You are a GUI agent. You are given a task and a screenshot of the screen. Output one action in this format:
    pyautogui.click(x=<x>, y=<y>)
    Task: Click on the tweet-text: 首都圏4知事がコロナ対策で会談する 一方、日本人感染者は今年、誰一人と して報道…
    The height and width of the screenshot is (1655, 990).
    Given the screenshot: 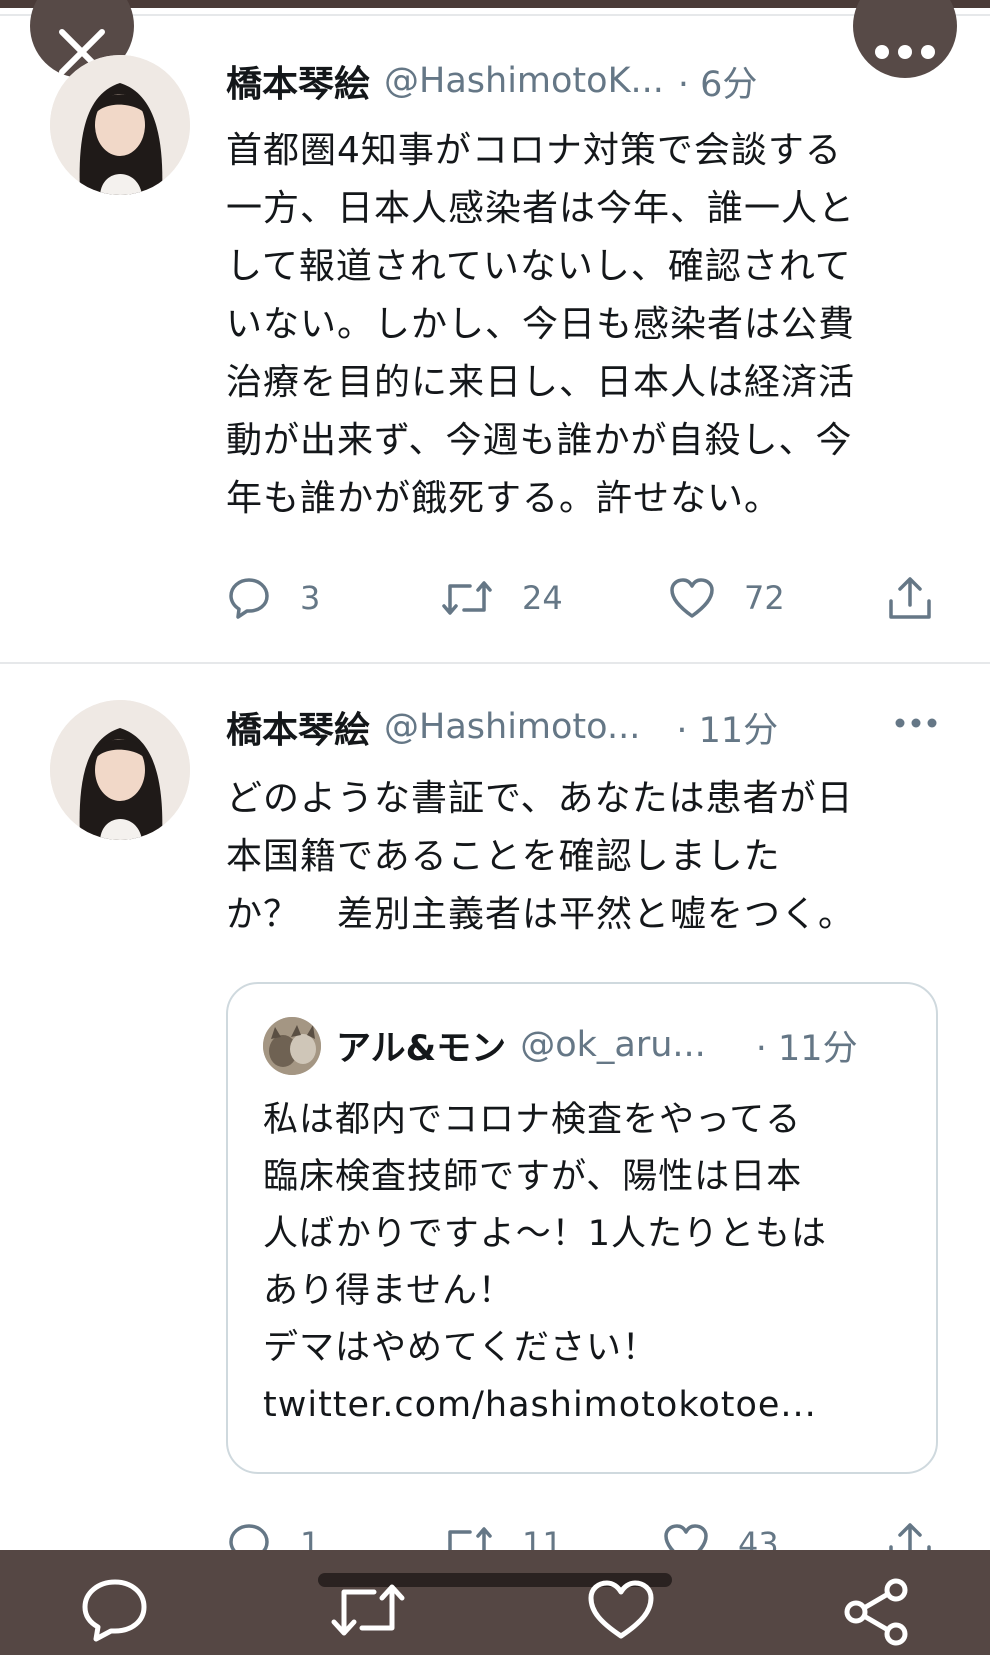 What is the action you would take?
    pyautogui.click(x=541, y=324)
    